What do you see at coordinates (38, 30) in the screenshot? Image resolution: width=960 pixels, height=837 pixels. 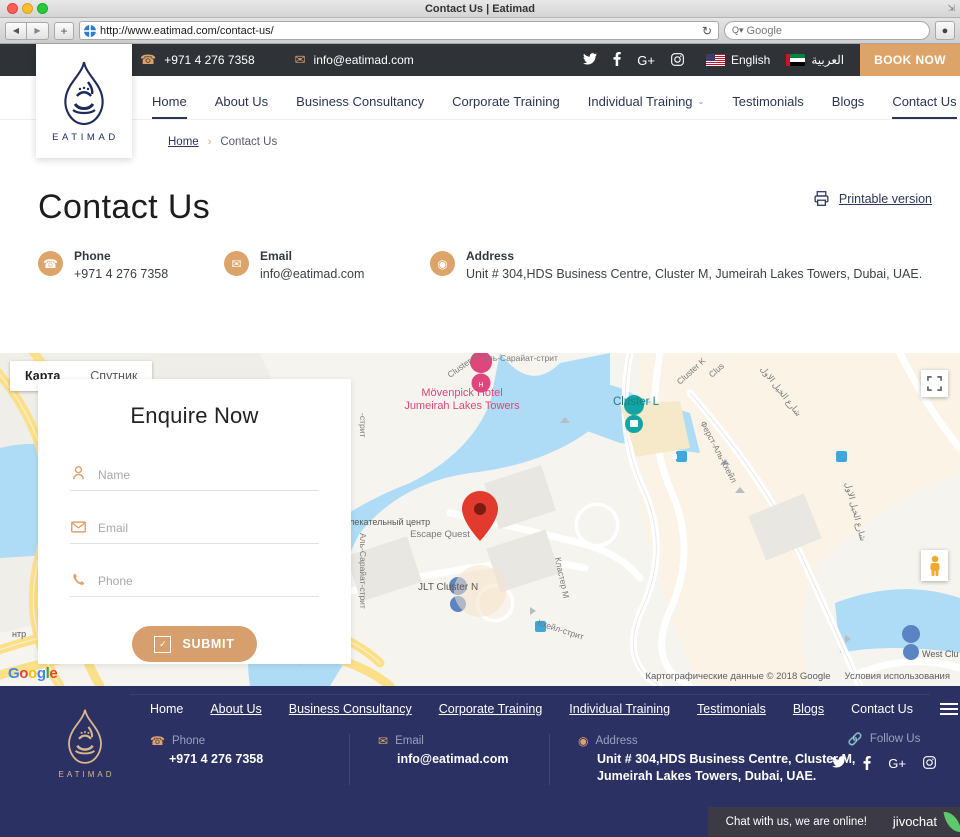 I see `forward-button: ▶` at bounding box center [38, 30].